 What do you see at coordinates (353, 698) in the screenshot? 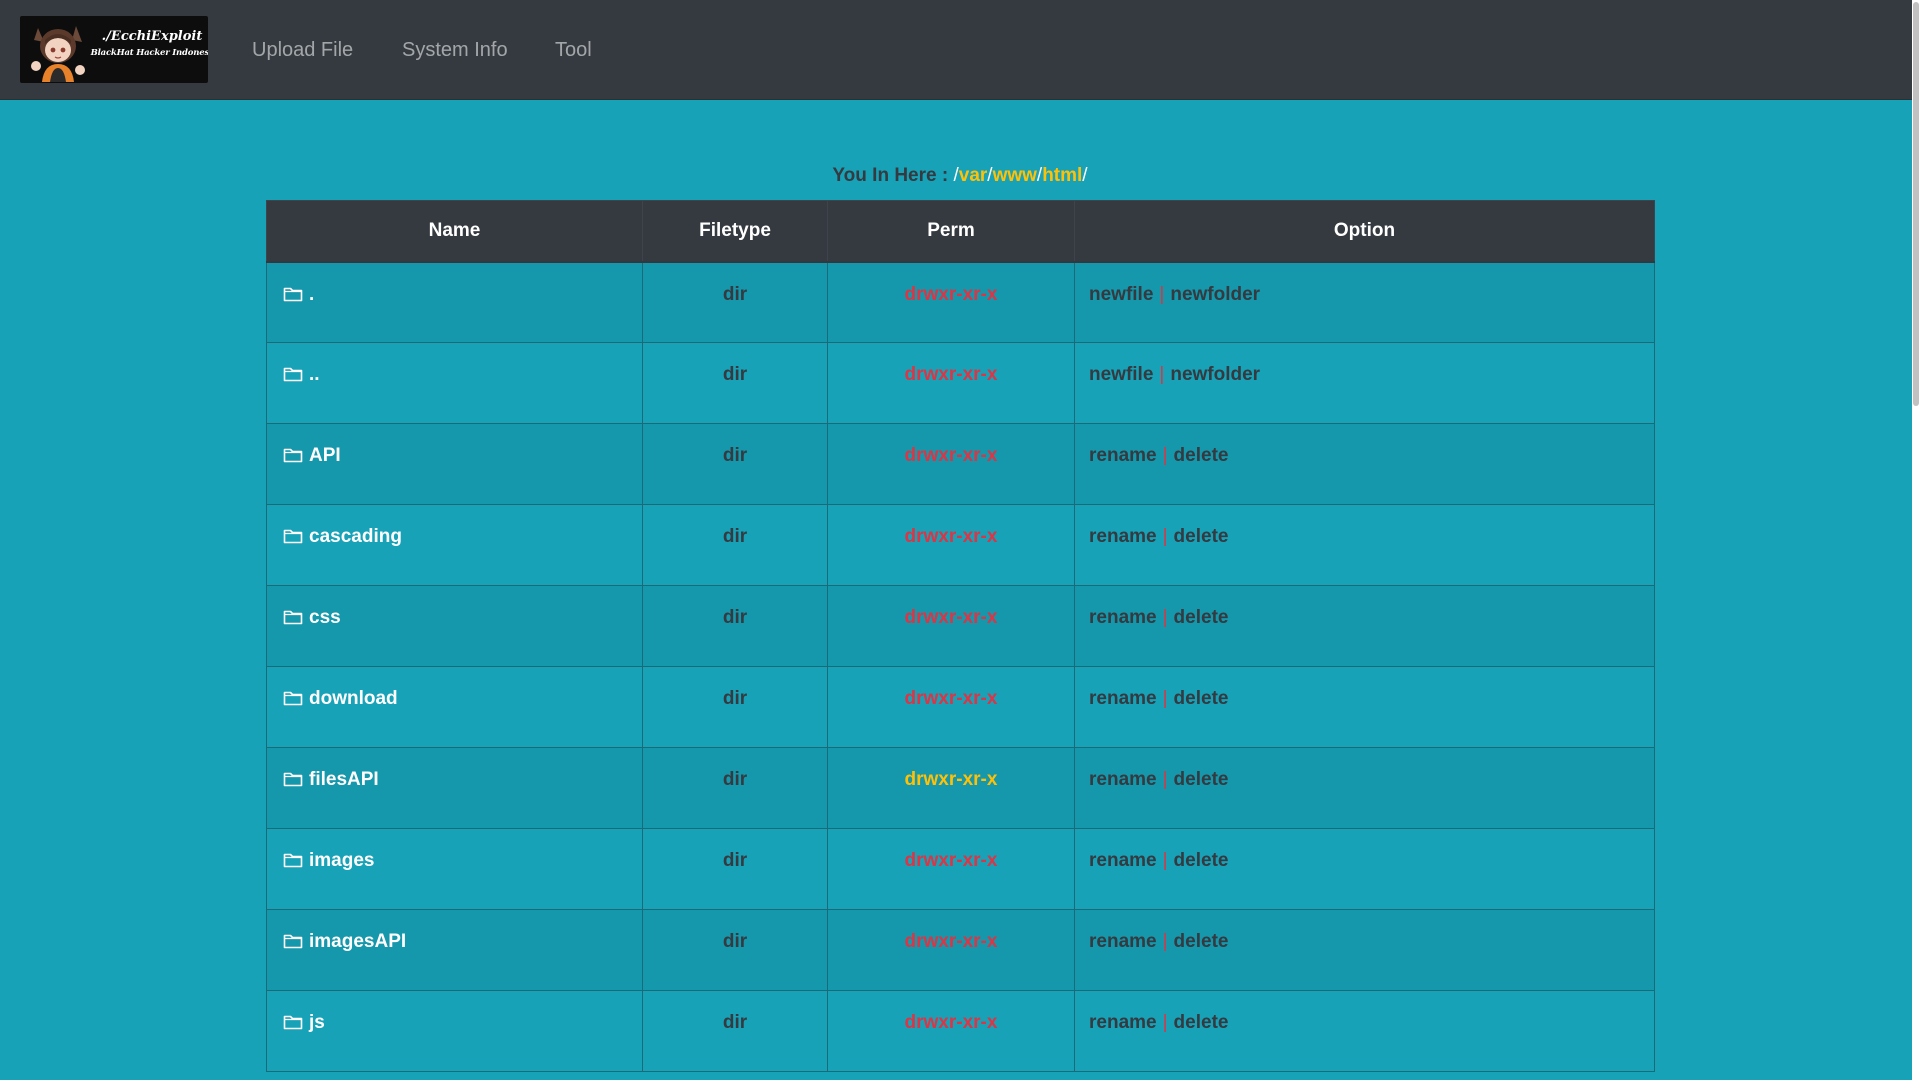
I see `file-name-link: download` at bounding box center [353, 698].